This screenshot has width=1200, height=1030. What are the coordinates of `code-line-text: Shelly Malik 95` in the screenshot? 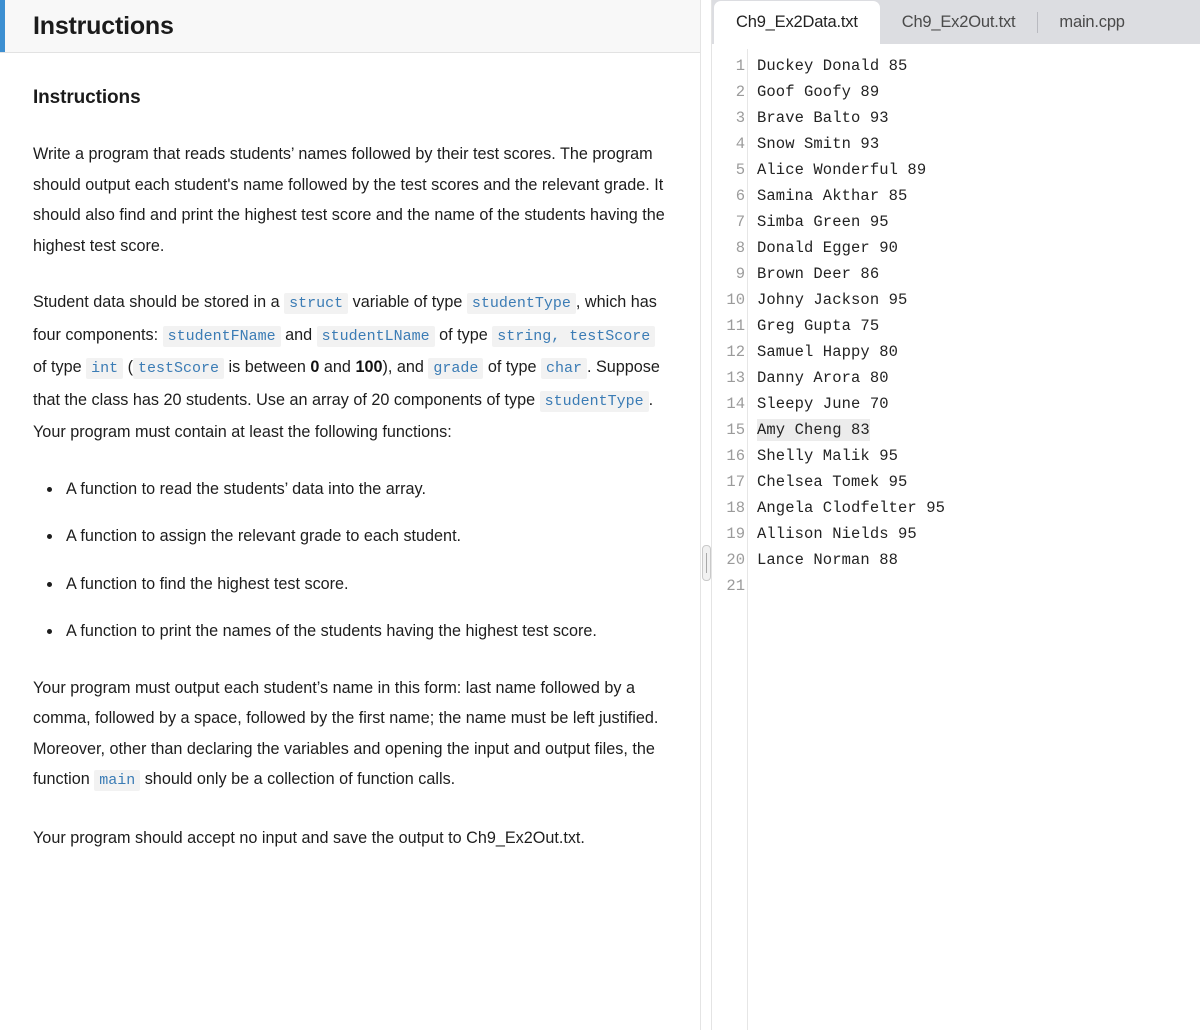 It's located at (828, 456).